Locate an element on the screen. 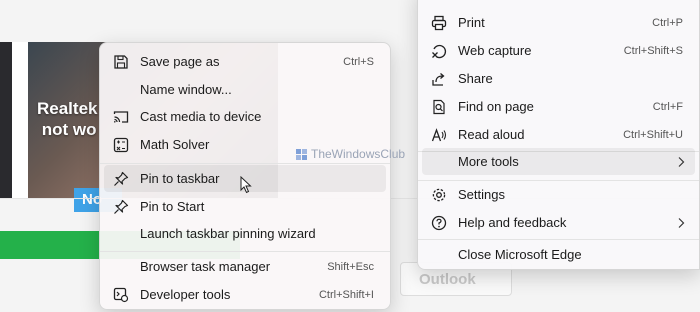 The image size is (700, 312). menu-item-label: Settings is located at coordinates (481, 194).